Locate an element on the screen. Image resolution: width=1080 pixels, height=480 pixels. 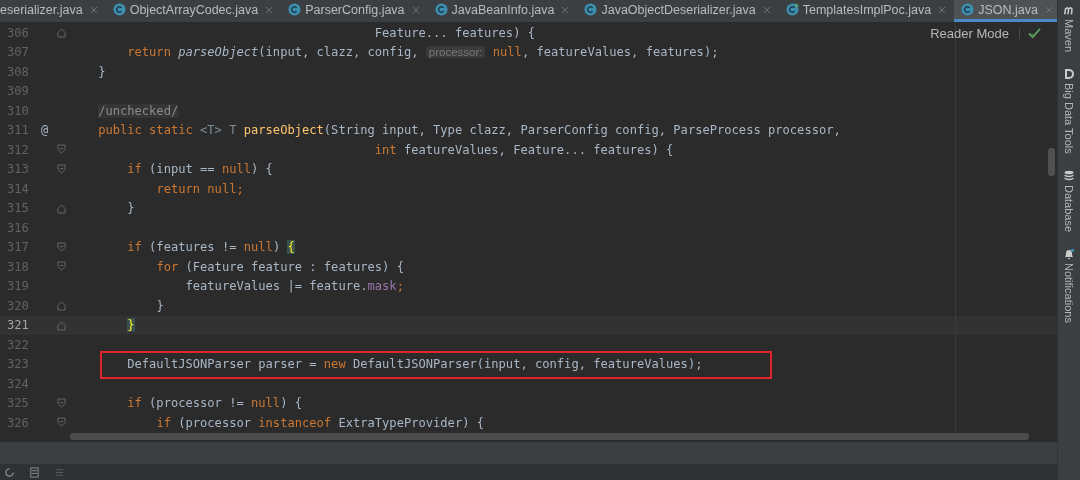
maven-icon is located at coordinates (1069, 10).